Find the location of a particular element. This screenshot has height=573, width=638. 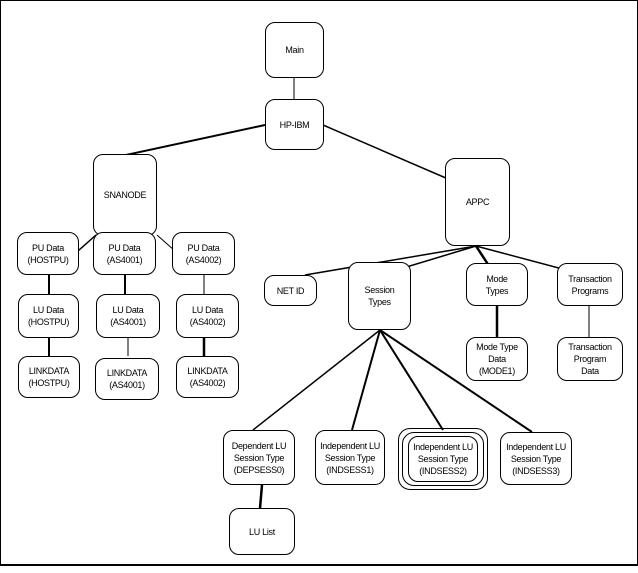

node-indsess1: Independent LU Session Type (INDSESS1) is located at coordinates (350, 457).